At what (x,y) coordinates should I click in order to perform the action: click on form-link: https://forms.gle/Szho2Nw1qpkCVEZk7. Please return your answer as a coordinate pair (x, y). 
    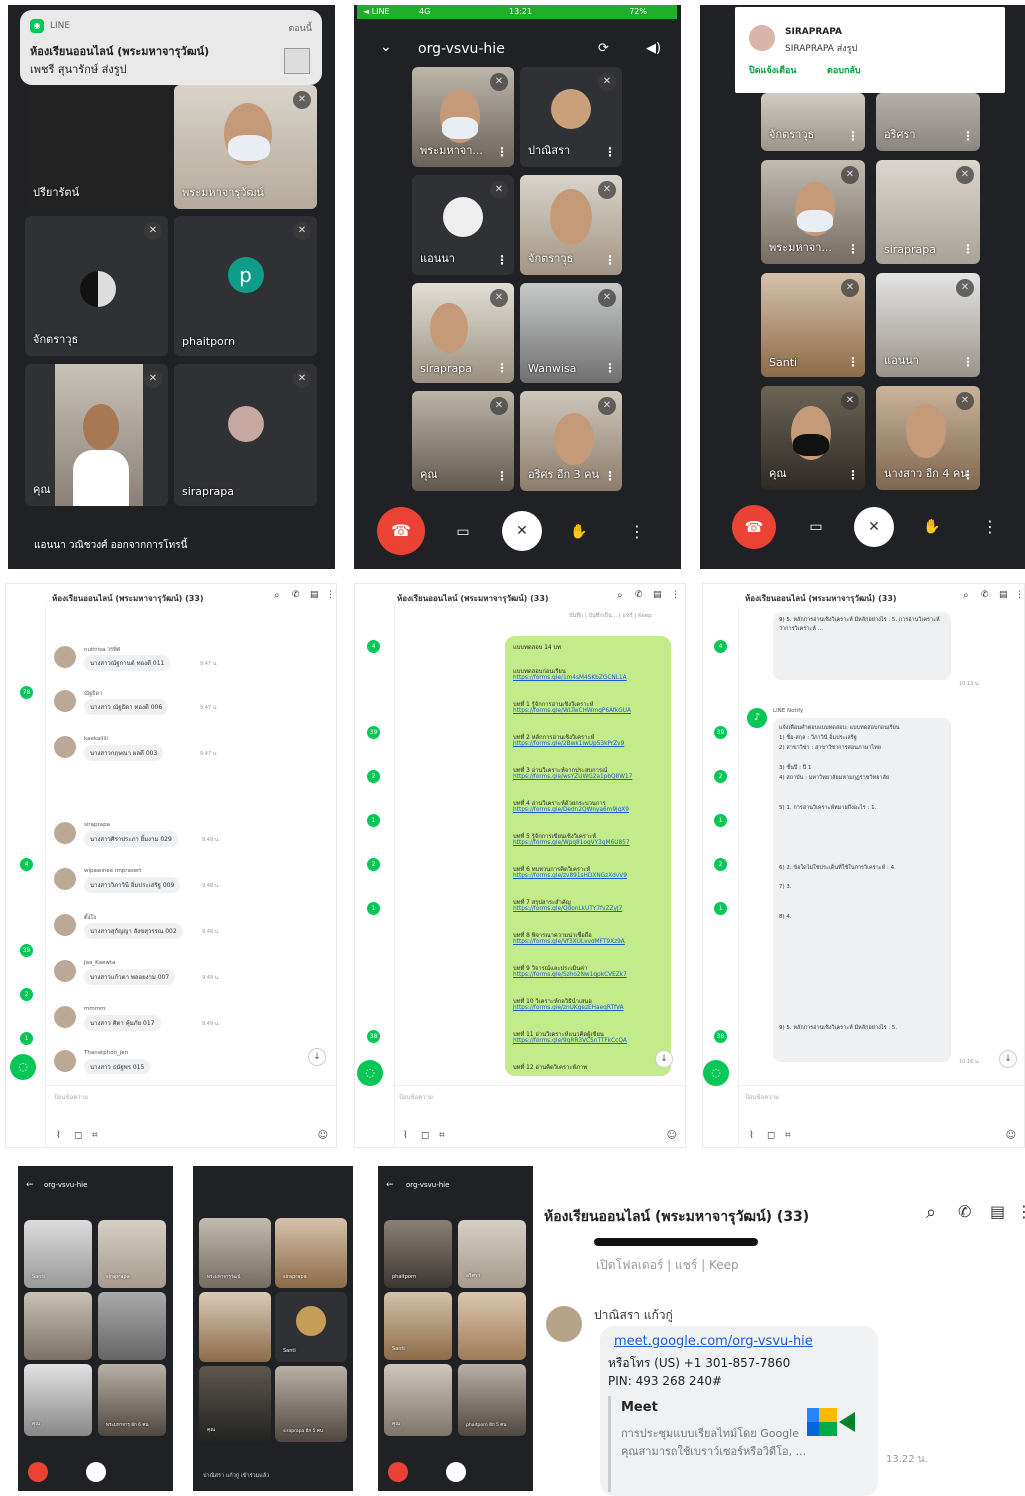
    Looking at the image, I should click on (570, 975).